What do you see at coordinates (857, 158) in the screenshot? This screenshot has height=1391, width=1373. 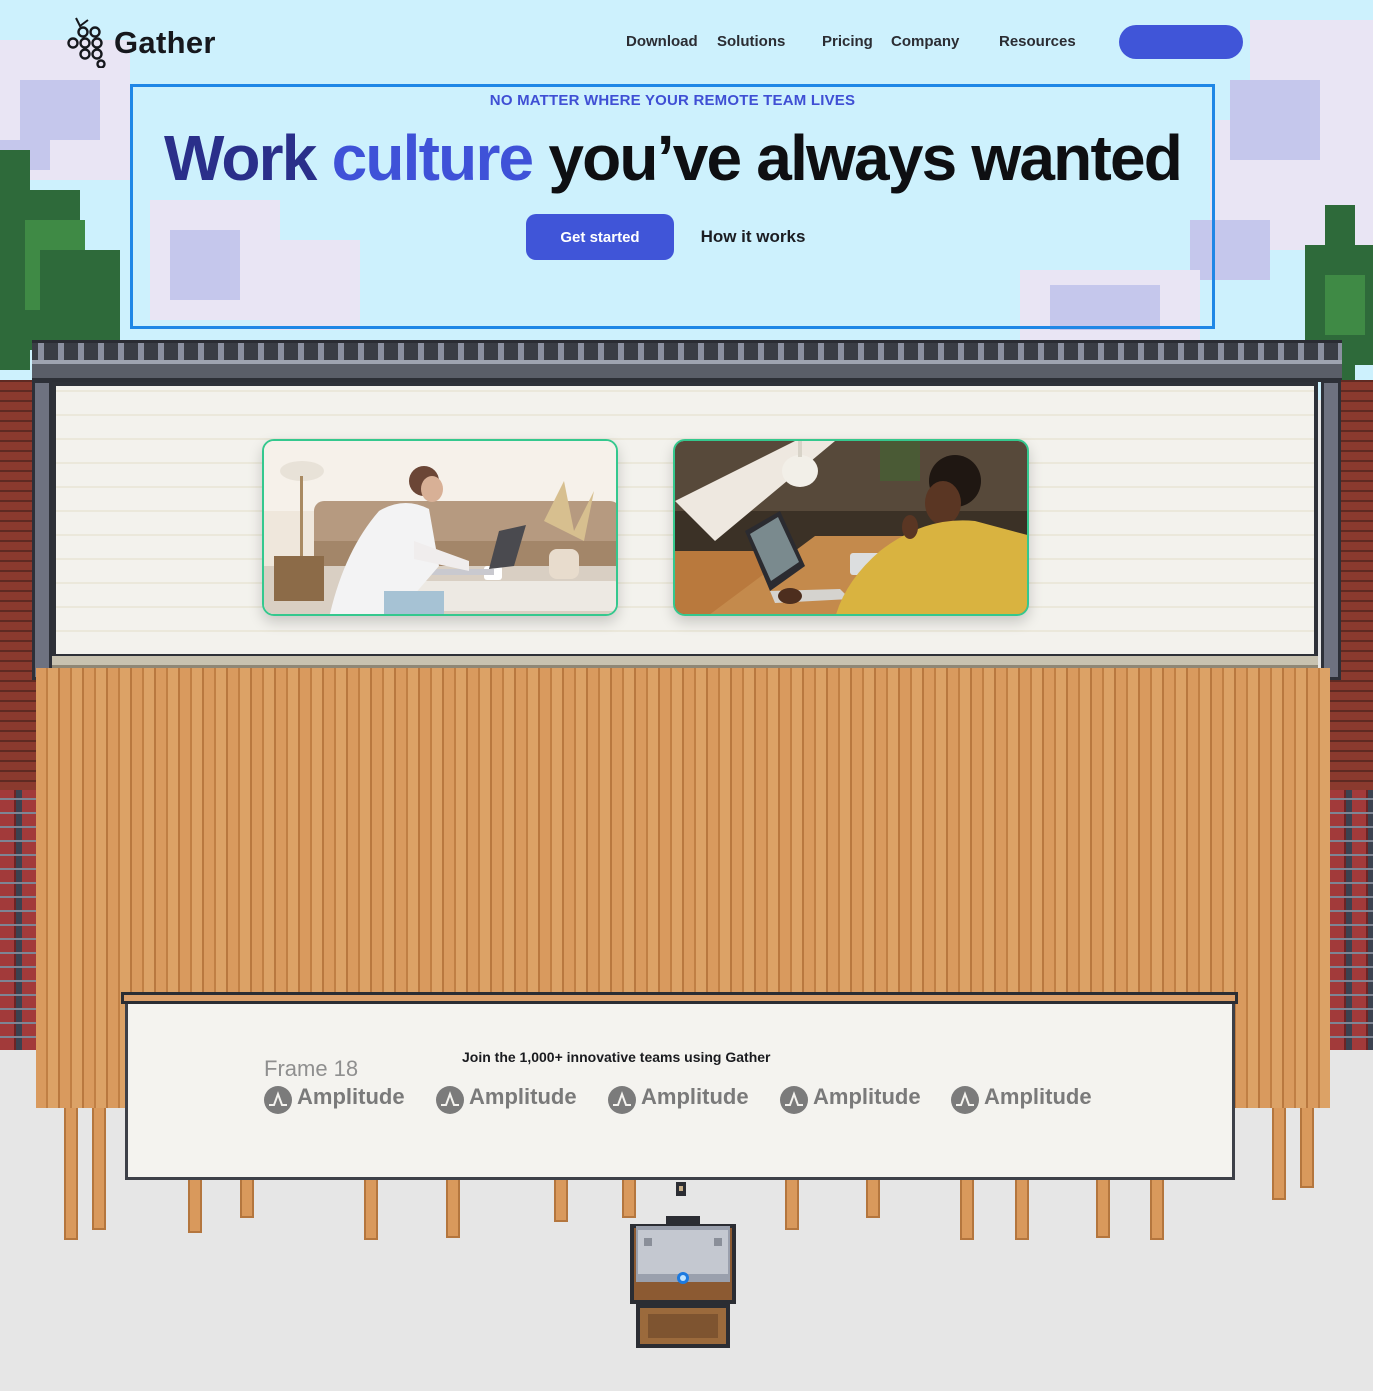 I see `headline-rest: you’ve always wanted` at bounding box center [857, 158].